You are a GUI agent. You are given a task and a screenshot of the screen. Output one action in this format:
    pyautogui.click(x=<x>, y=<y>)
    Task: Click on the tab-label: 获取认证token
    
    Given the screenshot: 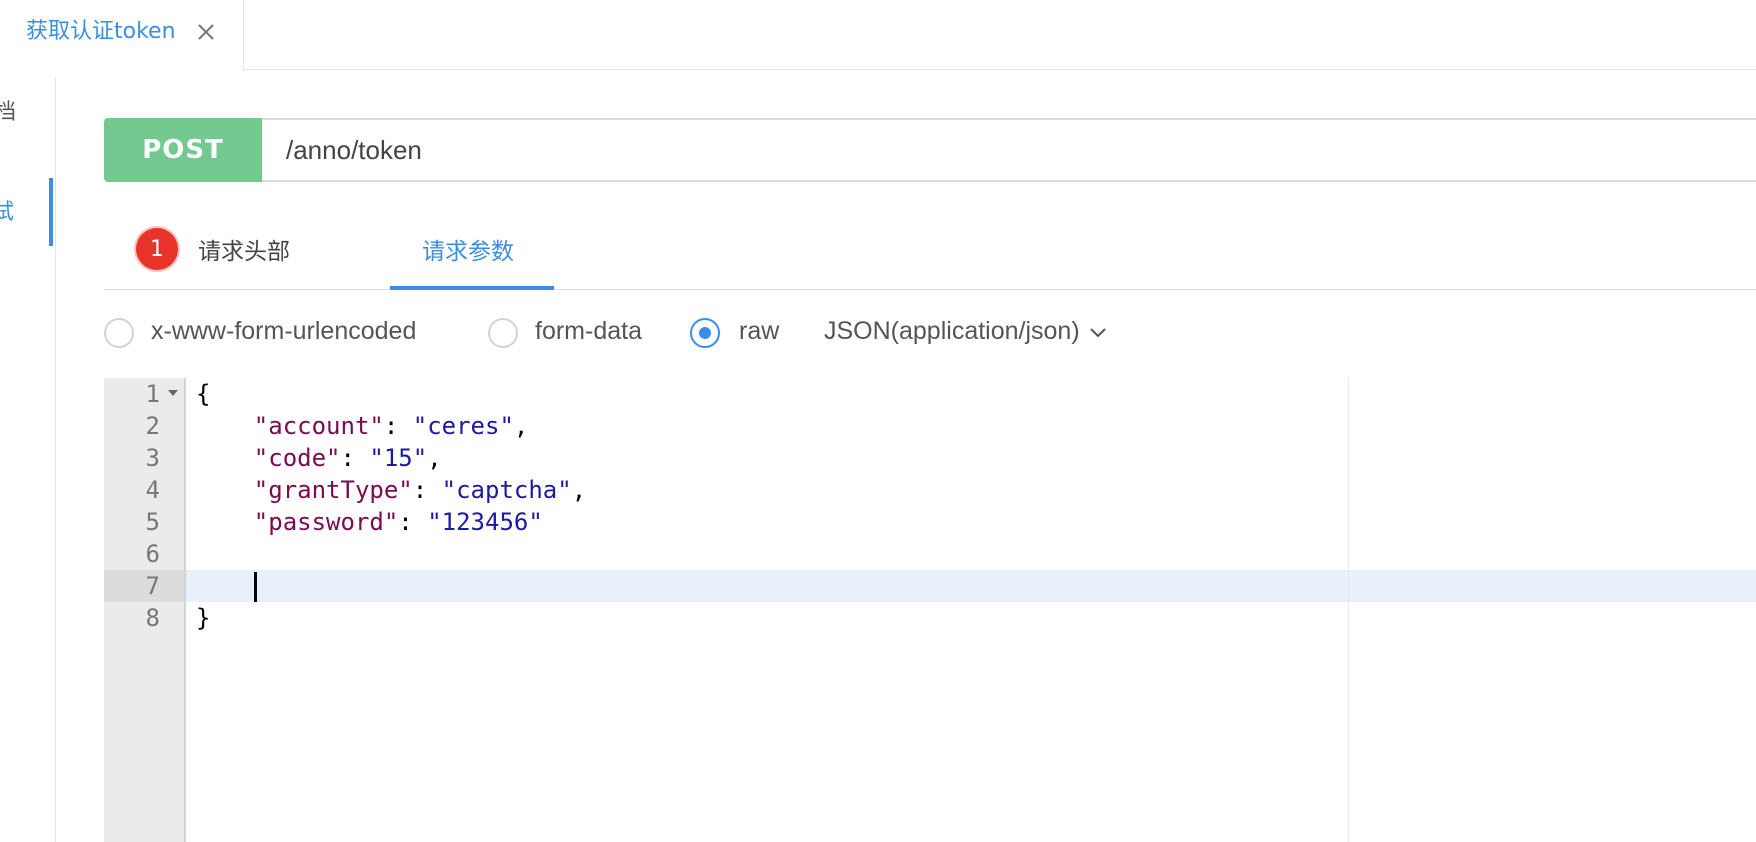 What is the action you would take?
    pyautogui.click(x=101, y=31)
    